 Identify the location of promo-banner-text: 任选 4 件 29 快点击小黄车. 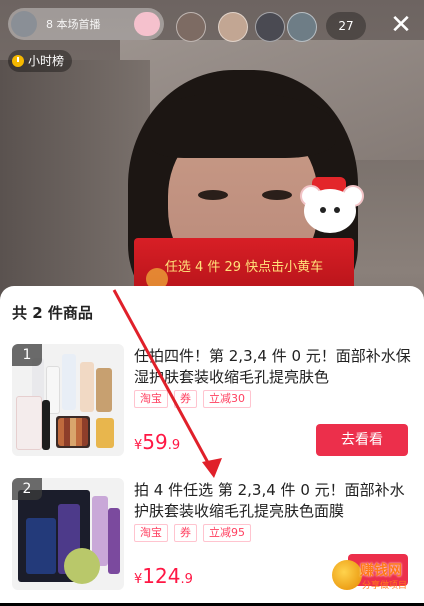
(244, 267).